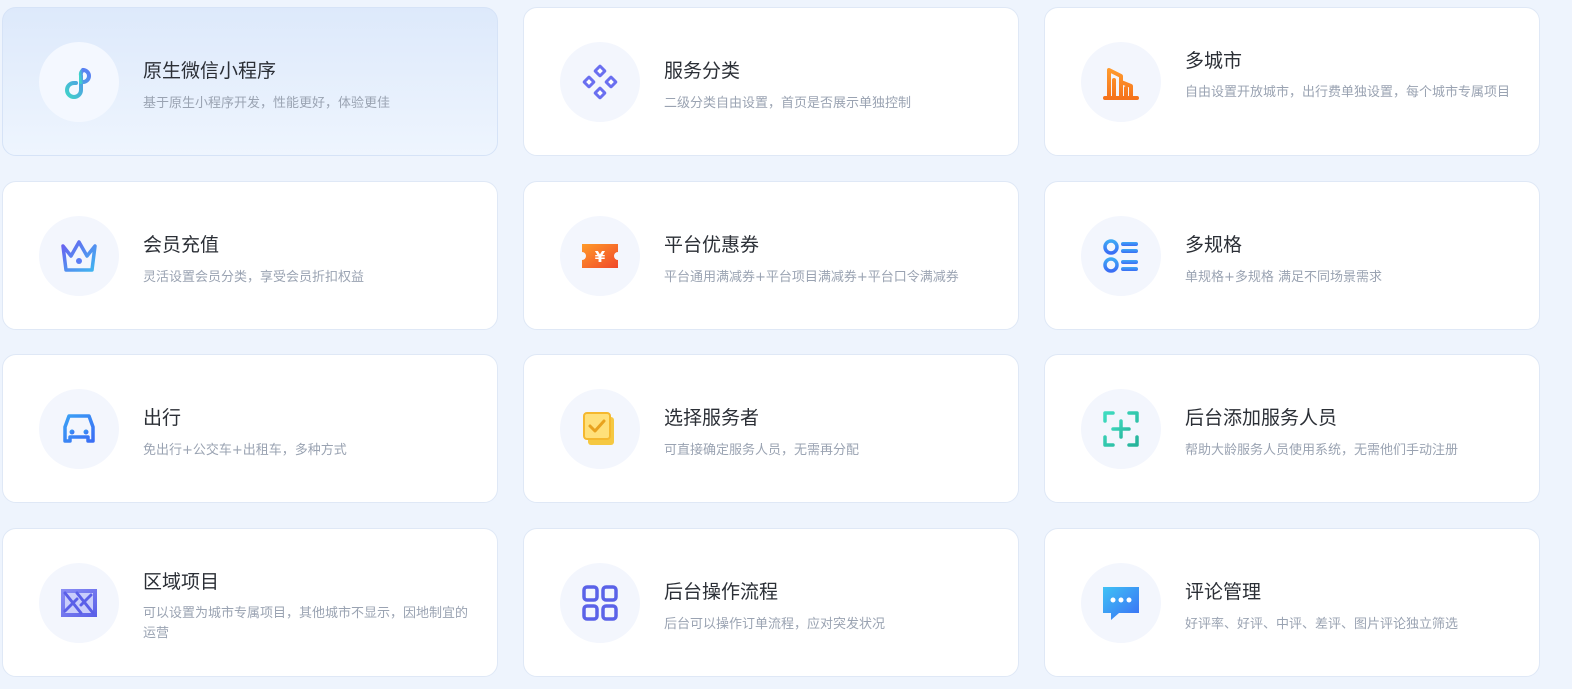 The width and height of the screenshot is (1572, 689). What do you see at coordinates (771, 428) in the screenshot?
I see `feature-card-select-provider: 选择服务者 可直接确定服务人员，无需再分配` at bounding box center [771, 428].